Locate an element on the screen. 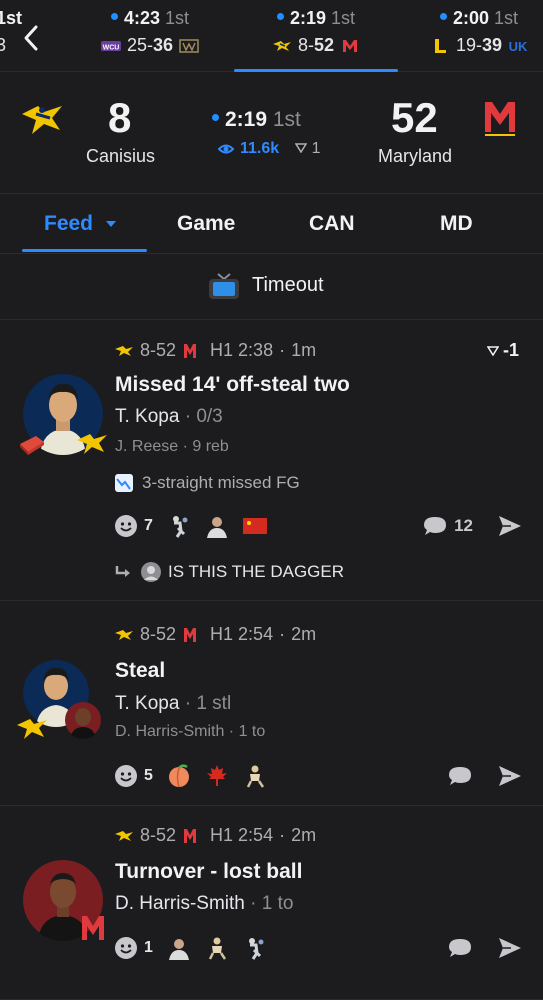 The image size is (543, 1000). ticker-game-2-away-score: 8 is located at coordinates (302, 45).